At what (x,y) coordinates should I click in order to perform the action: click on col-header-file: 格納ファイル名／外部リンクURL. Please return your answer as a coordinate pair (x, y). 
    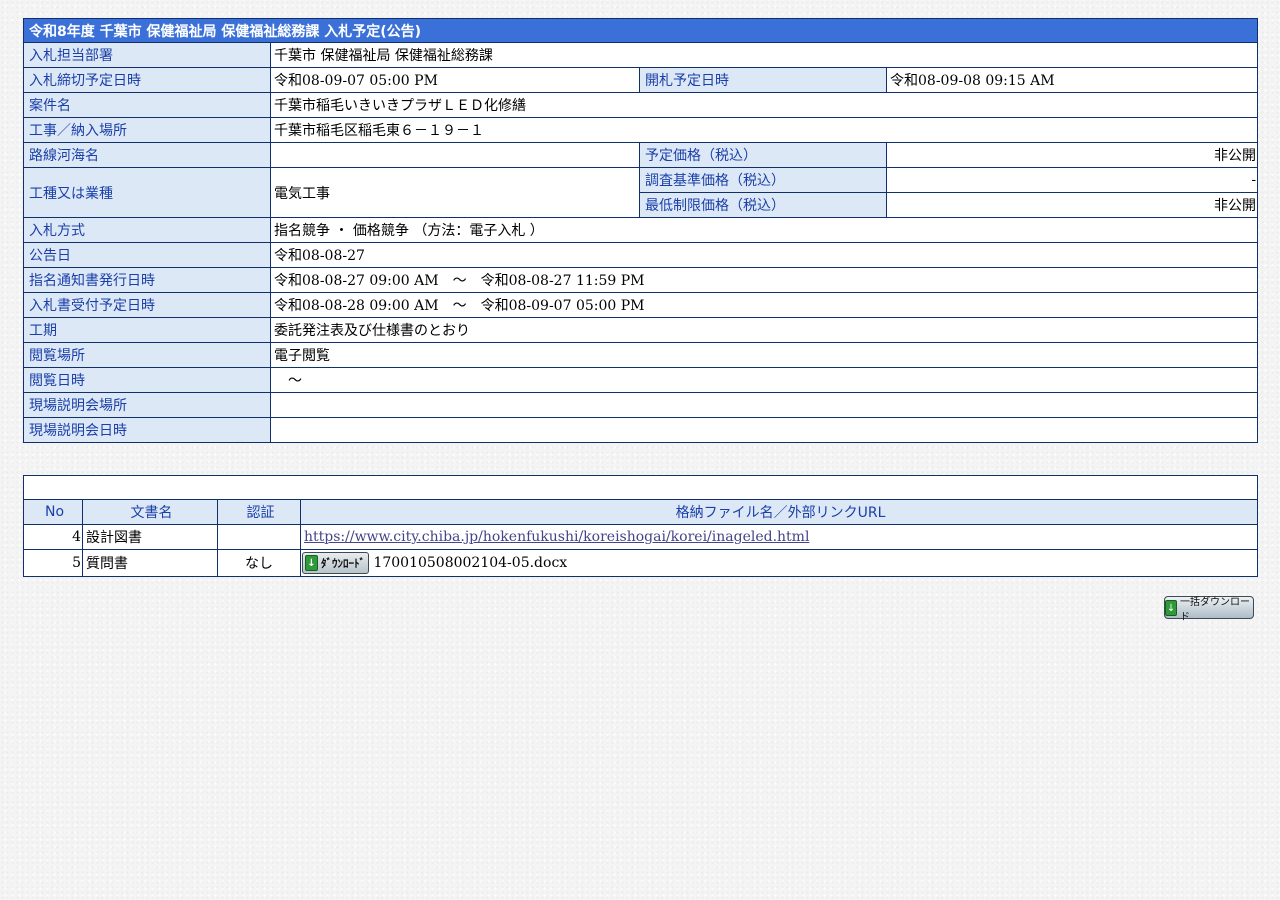
    Looking at the image, I should click on (779, 512).